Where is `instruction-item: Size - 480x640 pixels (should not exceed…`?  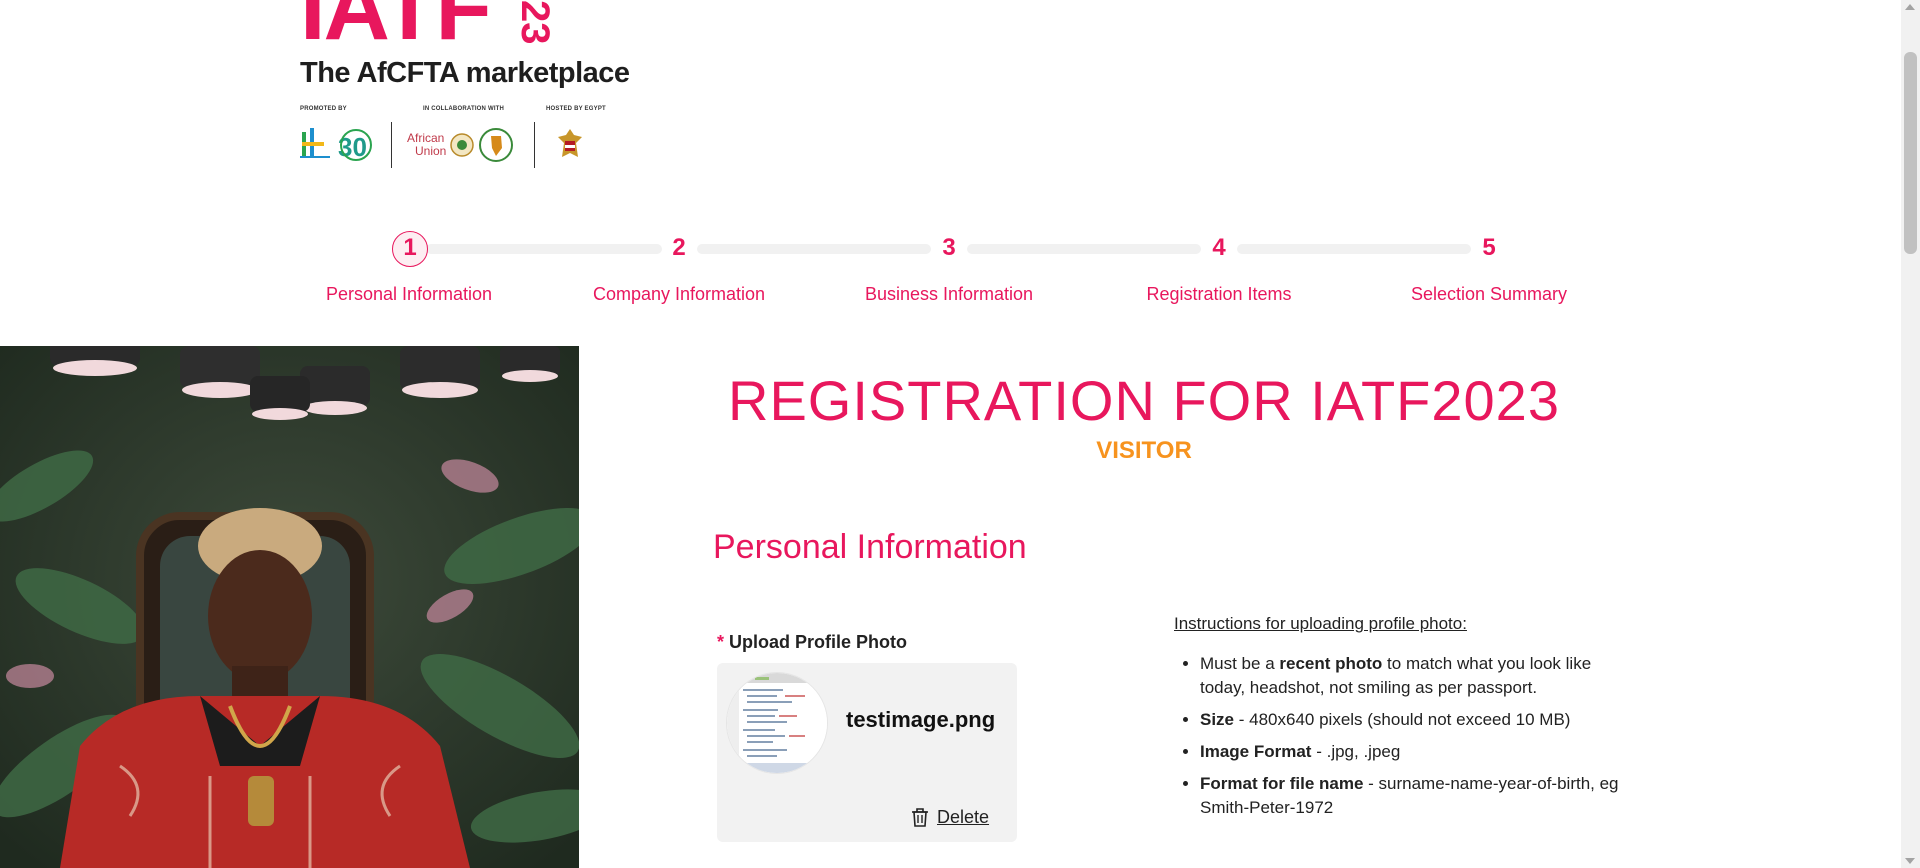 instruction-item: Size - 480x640 pixels (should not exceed… is located at coordinates (1415, 720).